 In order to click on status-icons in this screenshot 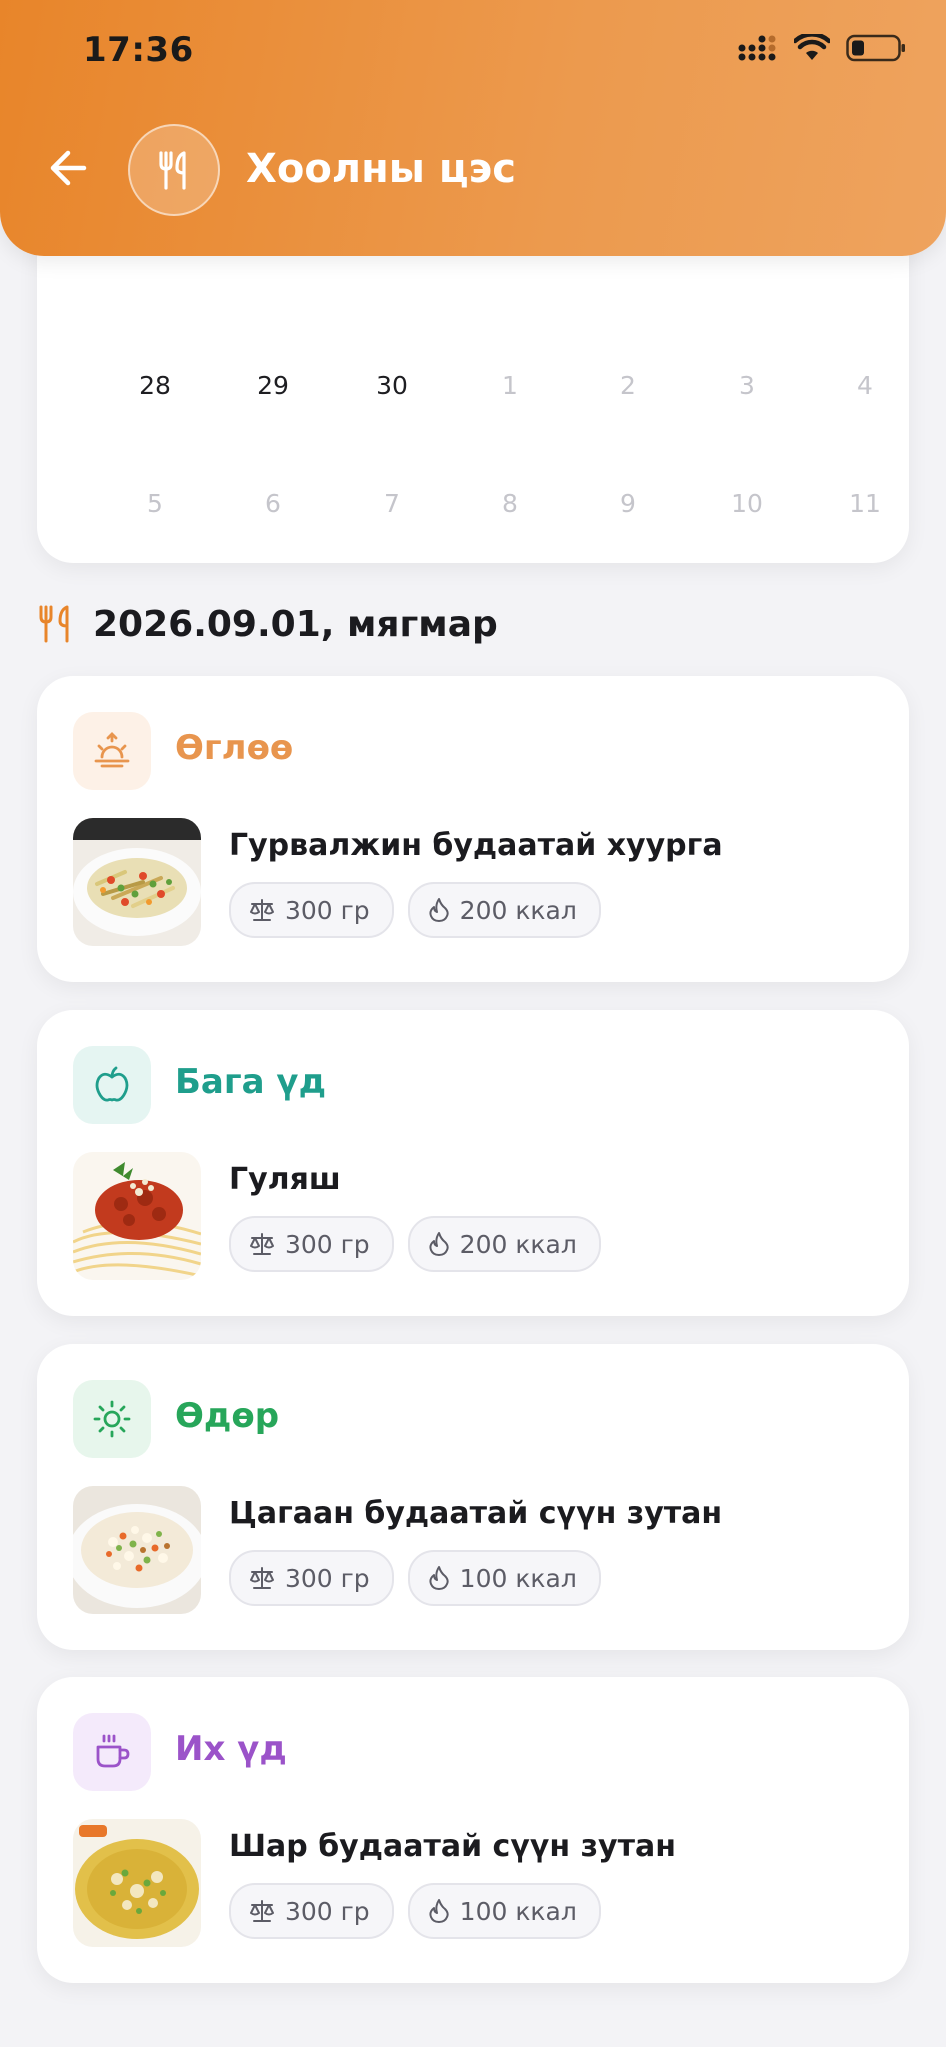, I will do `click(822, 48)`.